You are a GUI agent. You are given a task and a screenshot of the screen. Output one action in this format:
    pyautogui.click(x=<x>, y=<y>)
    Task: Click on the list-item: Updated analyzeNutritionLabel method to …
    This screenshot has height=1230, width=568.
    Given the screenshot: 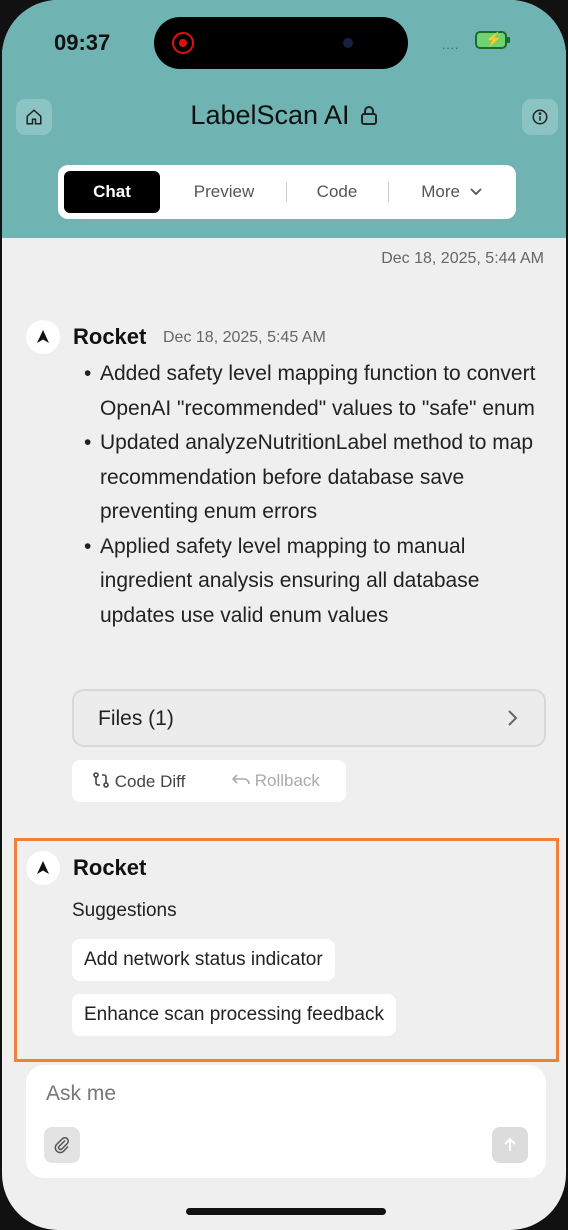 What is the action you would take?
    pyautogui.click(x=312, y=478)
    